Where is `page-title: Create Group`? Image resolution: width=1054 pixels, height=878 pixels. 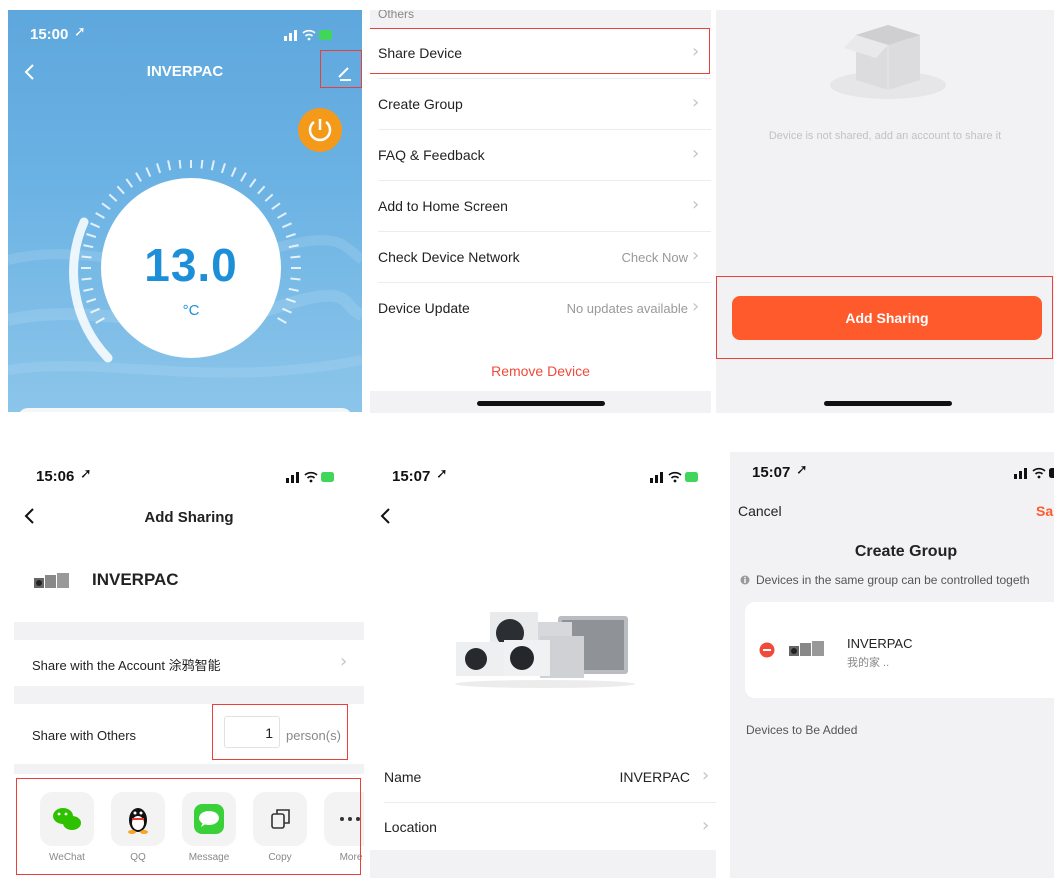
page-title: Create Group is located at coordinates (906, 551).